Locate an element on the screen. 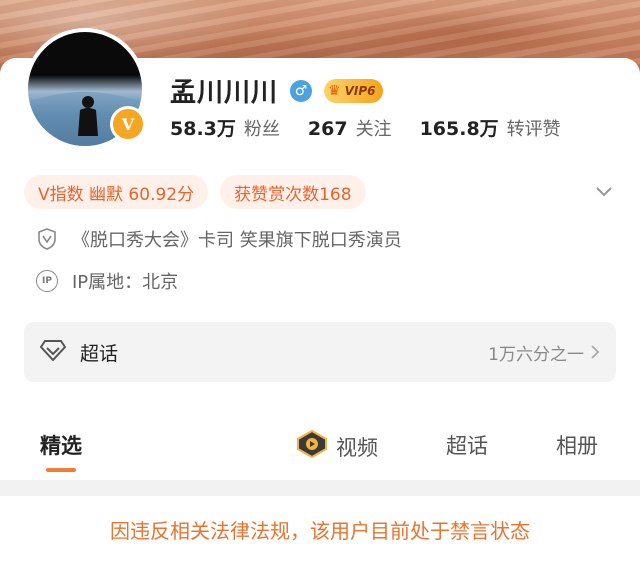 The height and width of the screenshot is (562, 640). name-row: 孟川川川 ♂ ♛ VIP6 is located at coordinates (277, 90).